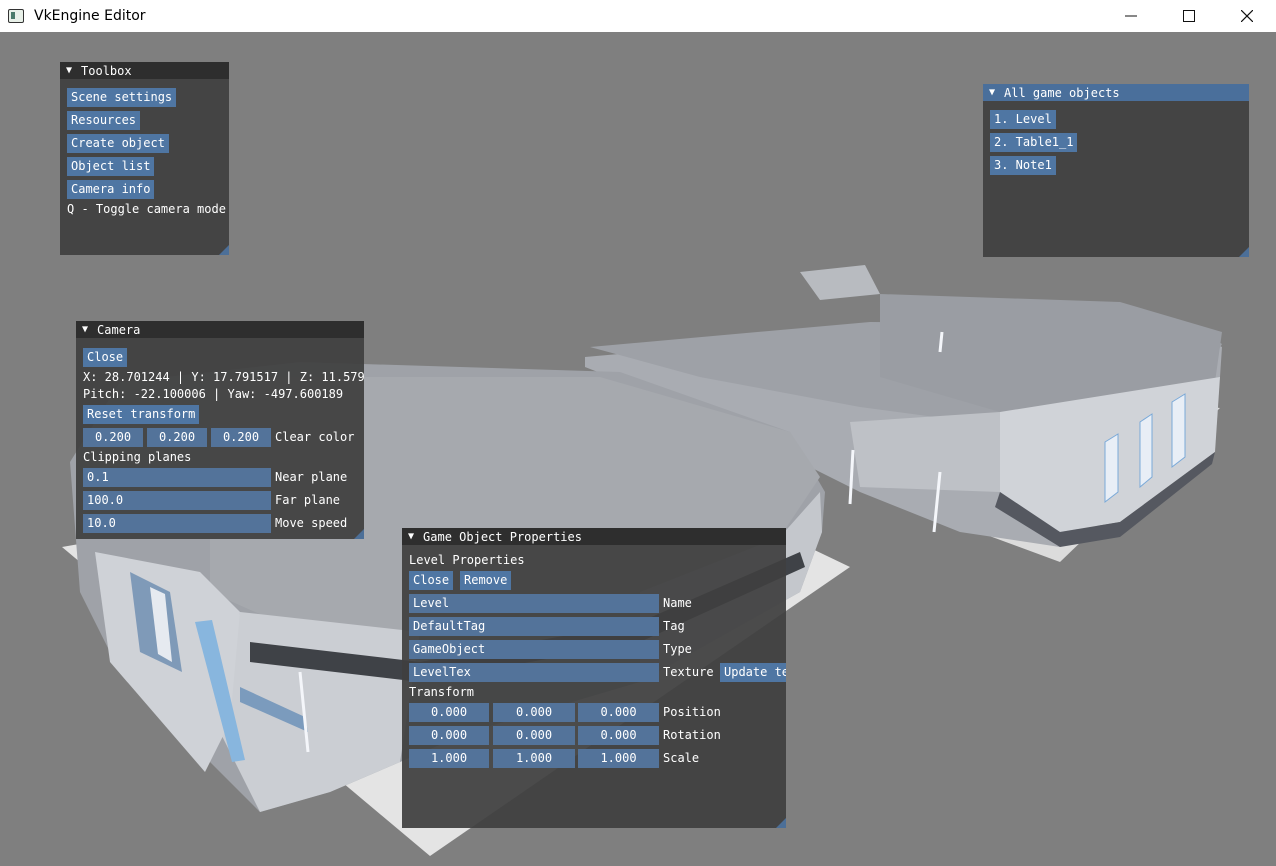 The image size is (1276, 866). What do you see at coordinates (753, 672) in the screenshot?
I see `update-texture-button: Update te` at bounding box center [753, 672].